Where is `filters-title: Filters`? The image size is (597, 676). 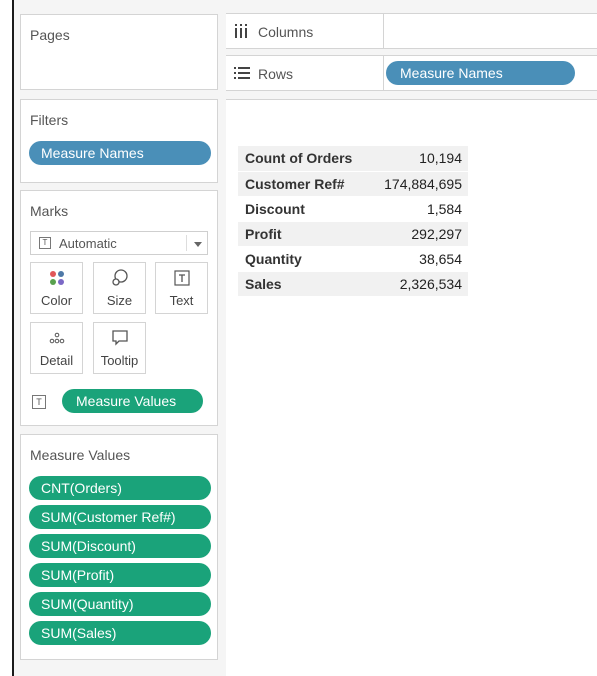 filters-title: Filters is located at coordinates (49, 120).